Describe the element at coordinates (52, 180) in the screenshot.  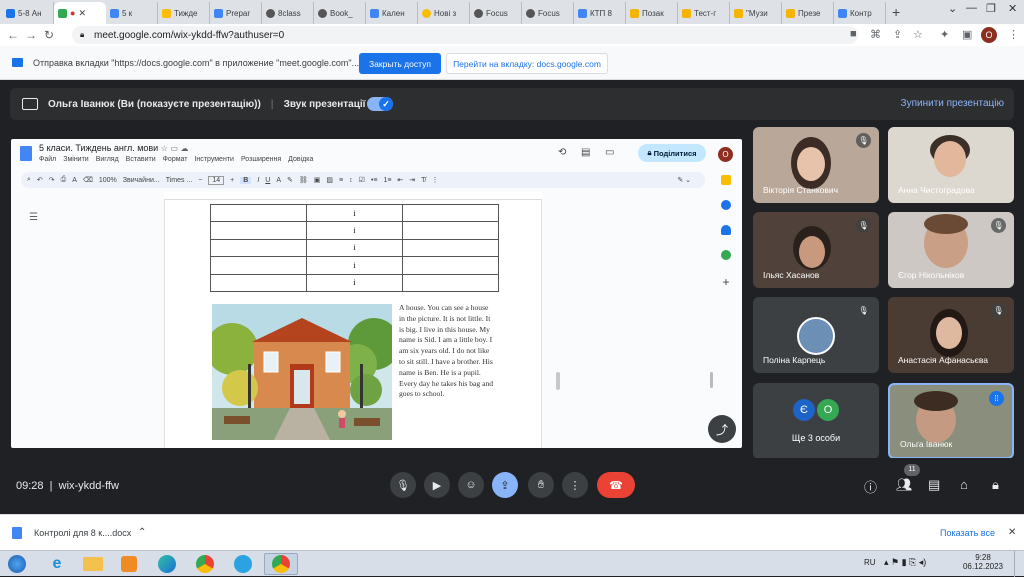
I see `redo-icon: ↷` at that location.